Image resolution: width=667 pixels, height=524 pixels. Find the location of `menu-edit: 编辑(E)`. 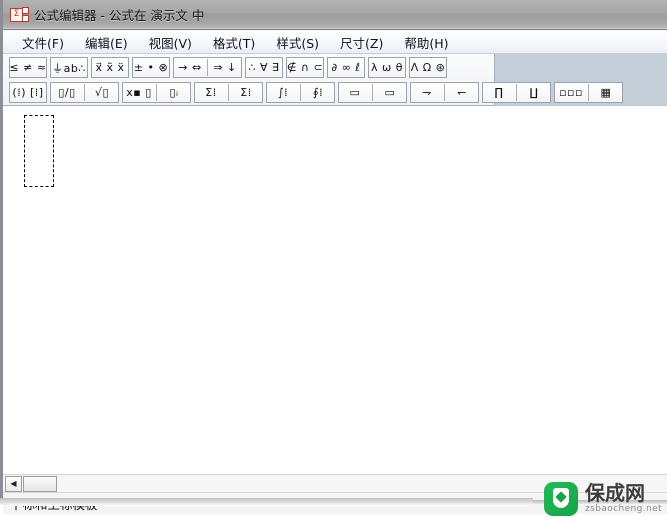

menu-edit: 编辑(E) is located at coordinates (106, 42).